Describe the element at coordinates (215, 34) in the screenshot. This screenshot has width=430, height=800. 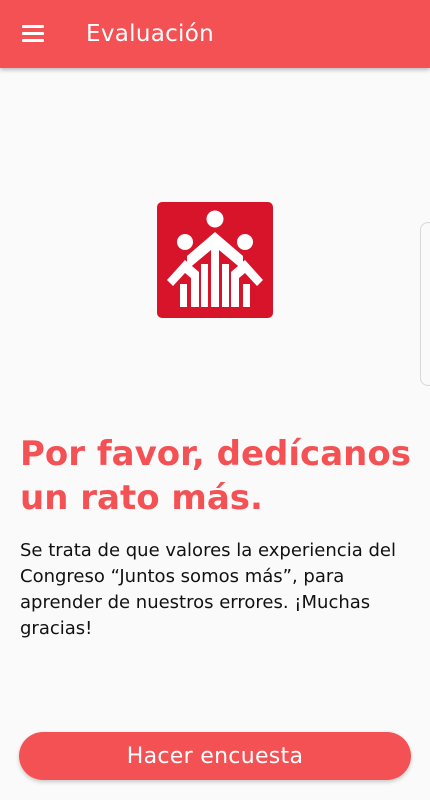
I see `app-toolbar: Evaluación` at that location.